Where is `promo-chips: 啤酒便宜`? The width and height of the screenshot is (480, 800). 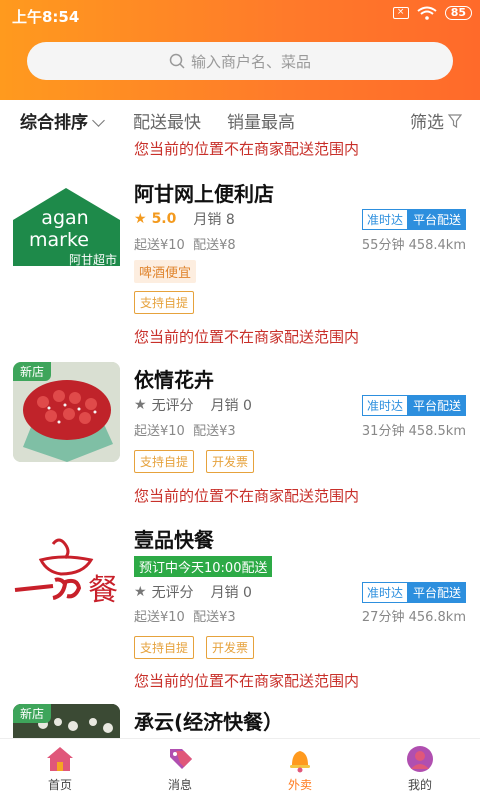
promo-chips: 啤酒便宜 is located at coordinates (165, 271).